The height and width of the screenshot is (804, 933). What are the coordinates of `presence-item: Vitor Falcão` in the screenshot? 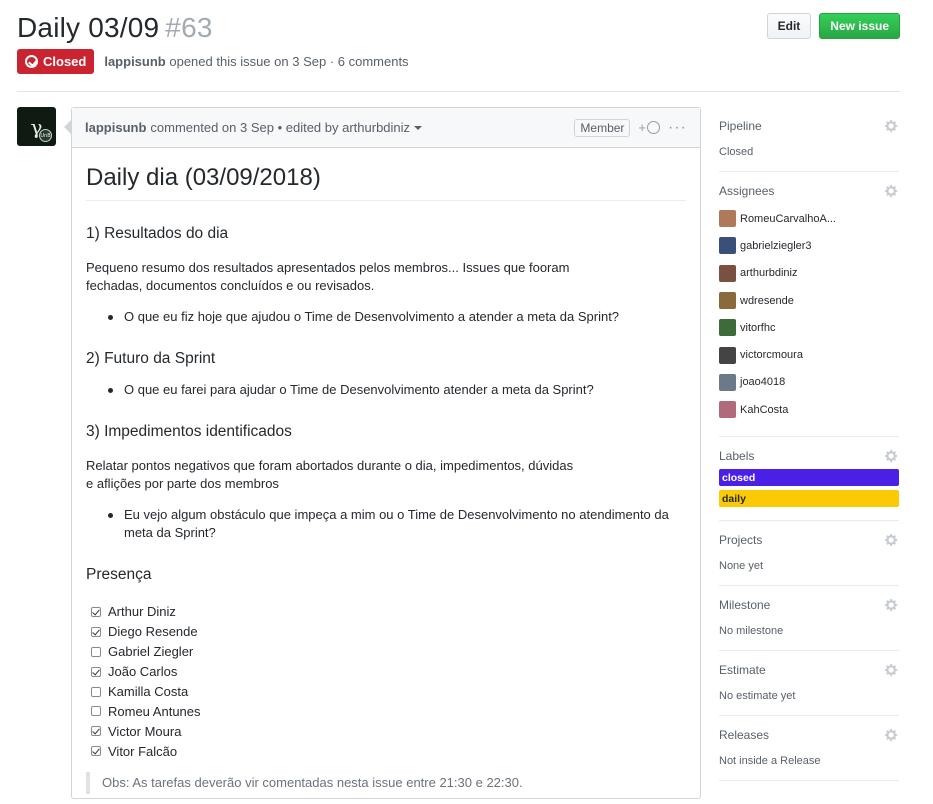 It's located at (388, 751).